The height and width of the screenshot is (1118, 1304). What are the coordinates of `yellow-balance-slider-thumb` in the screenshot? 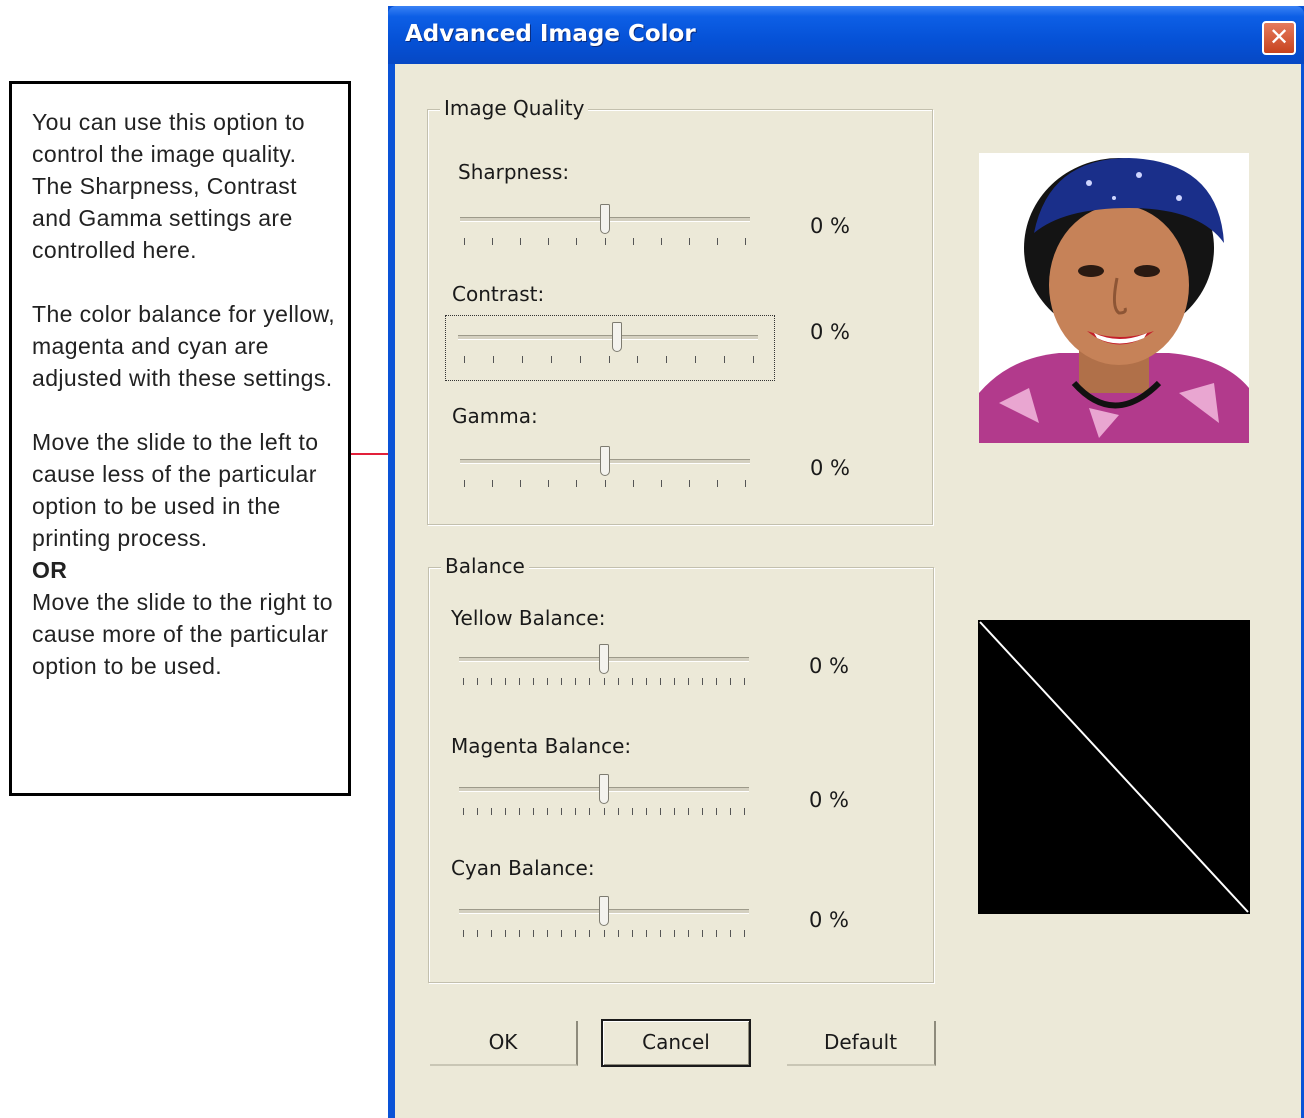 It's located at (604, 659).